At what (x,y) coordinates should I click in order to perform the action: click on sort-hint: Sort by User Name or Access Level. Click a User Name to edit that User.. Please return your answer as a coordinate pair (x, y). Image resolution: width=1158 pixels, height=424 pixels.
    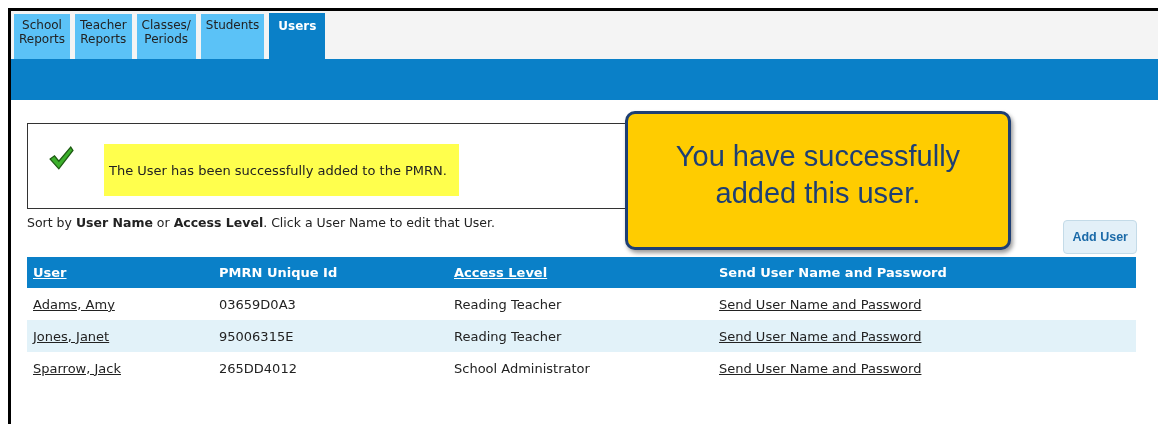
    Looking at the image, I should click on (261, 222).